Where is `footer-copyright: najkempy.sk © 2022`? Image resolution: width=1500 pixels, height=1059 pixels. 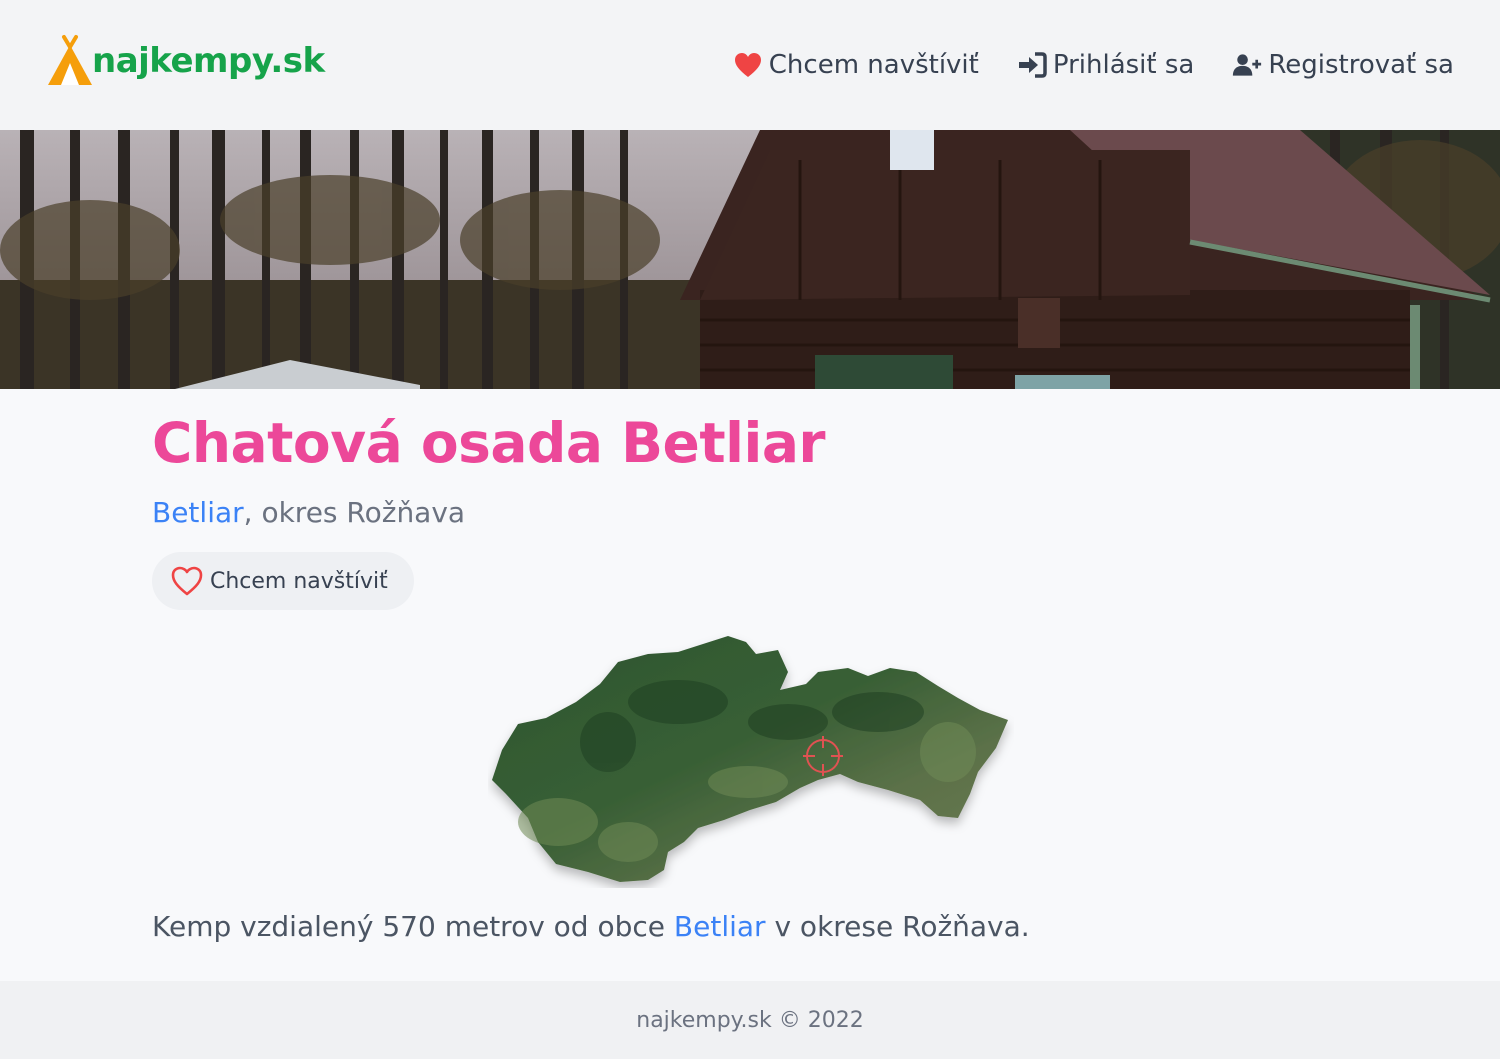
footer-copyright: najkempy.sk © 2022 is located at coordinates (750, 1020).